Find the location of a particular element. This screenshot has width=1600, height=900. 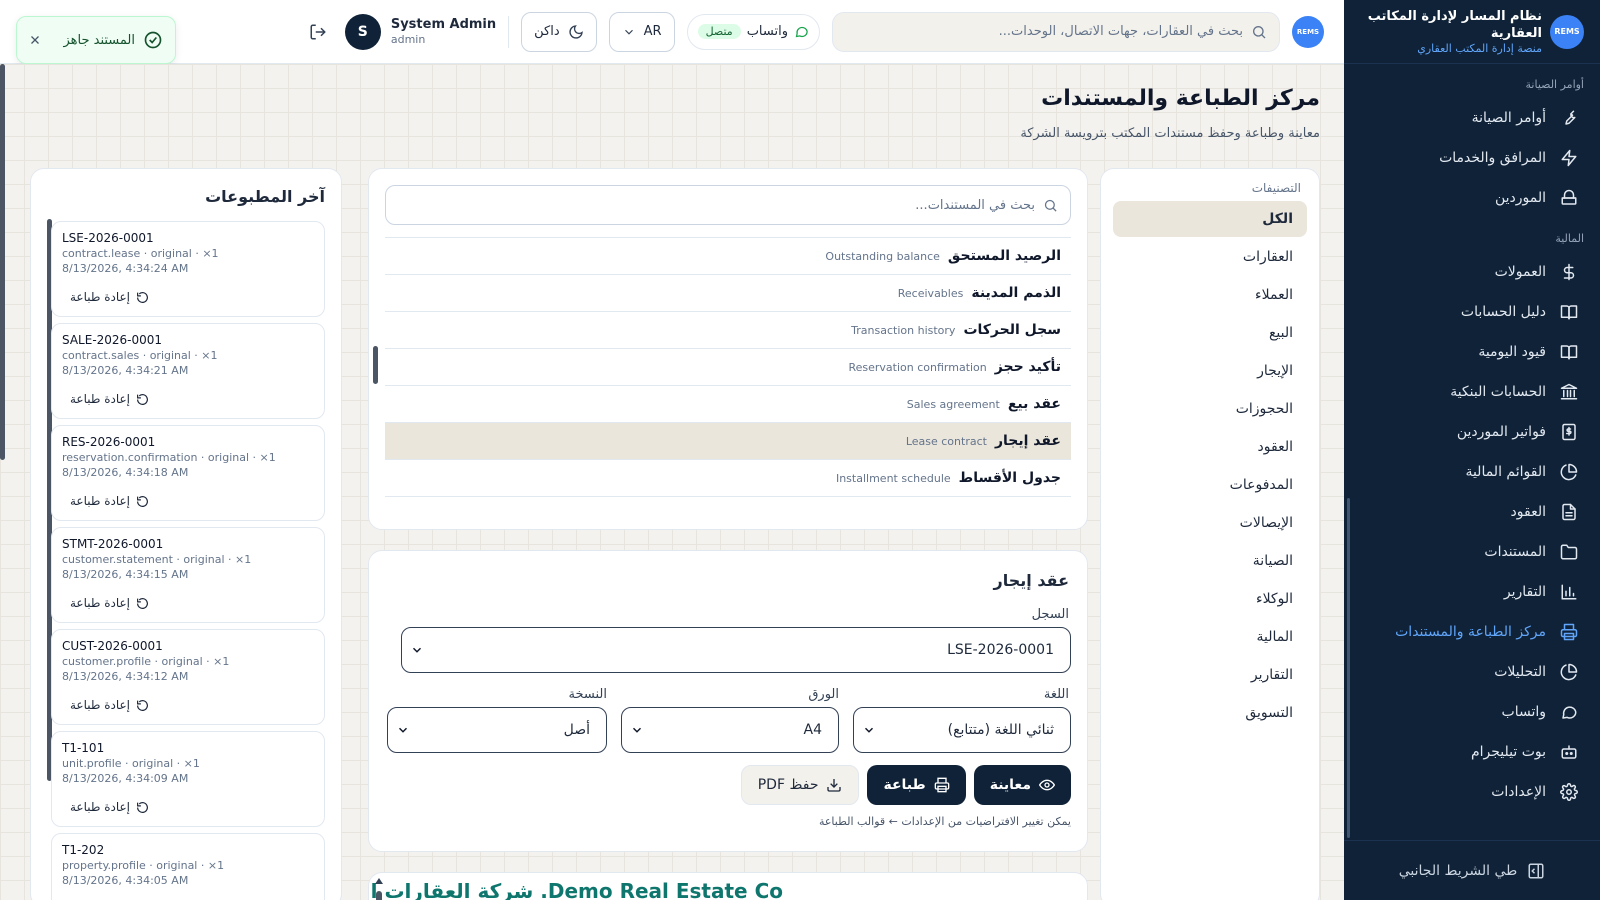

user-menu: System Admin admin S is located at coordinates (420, 31).